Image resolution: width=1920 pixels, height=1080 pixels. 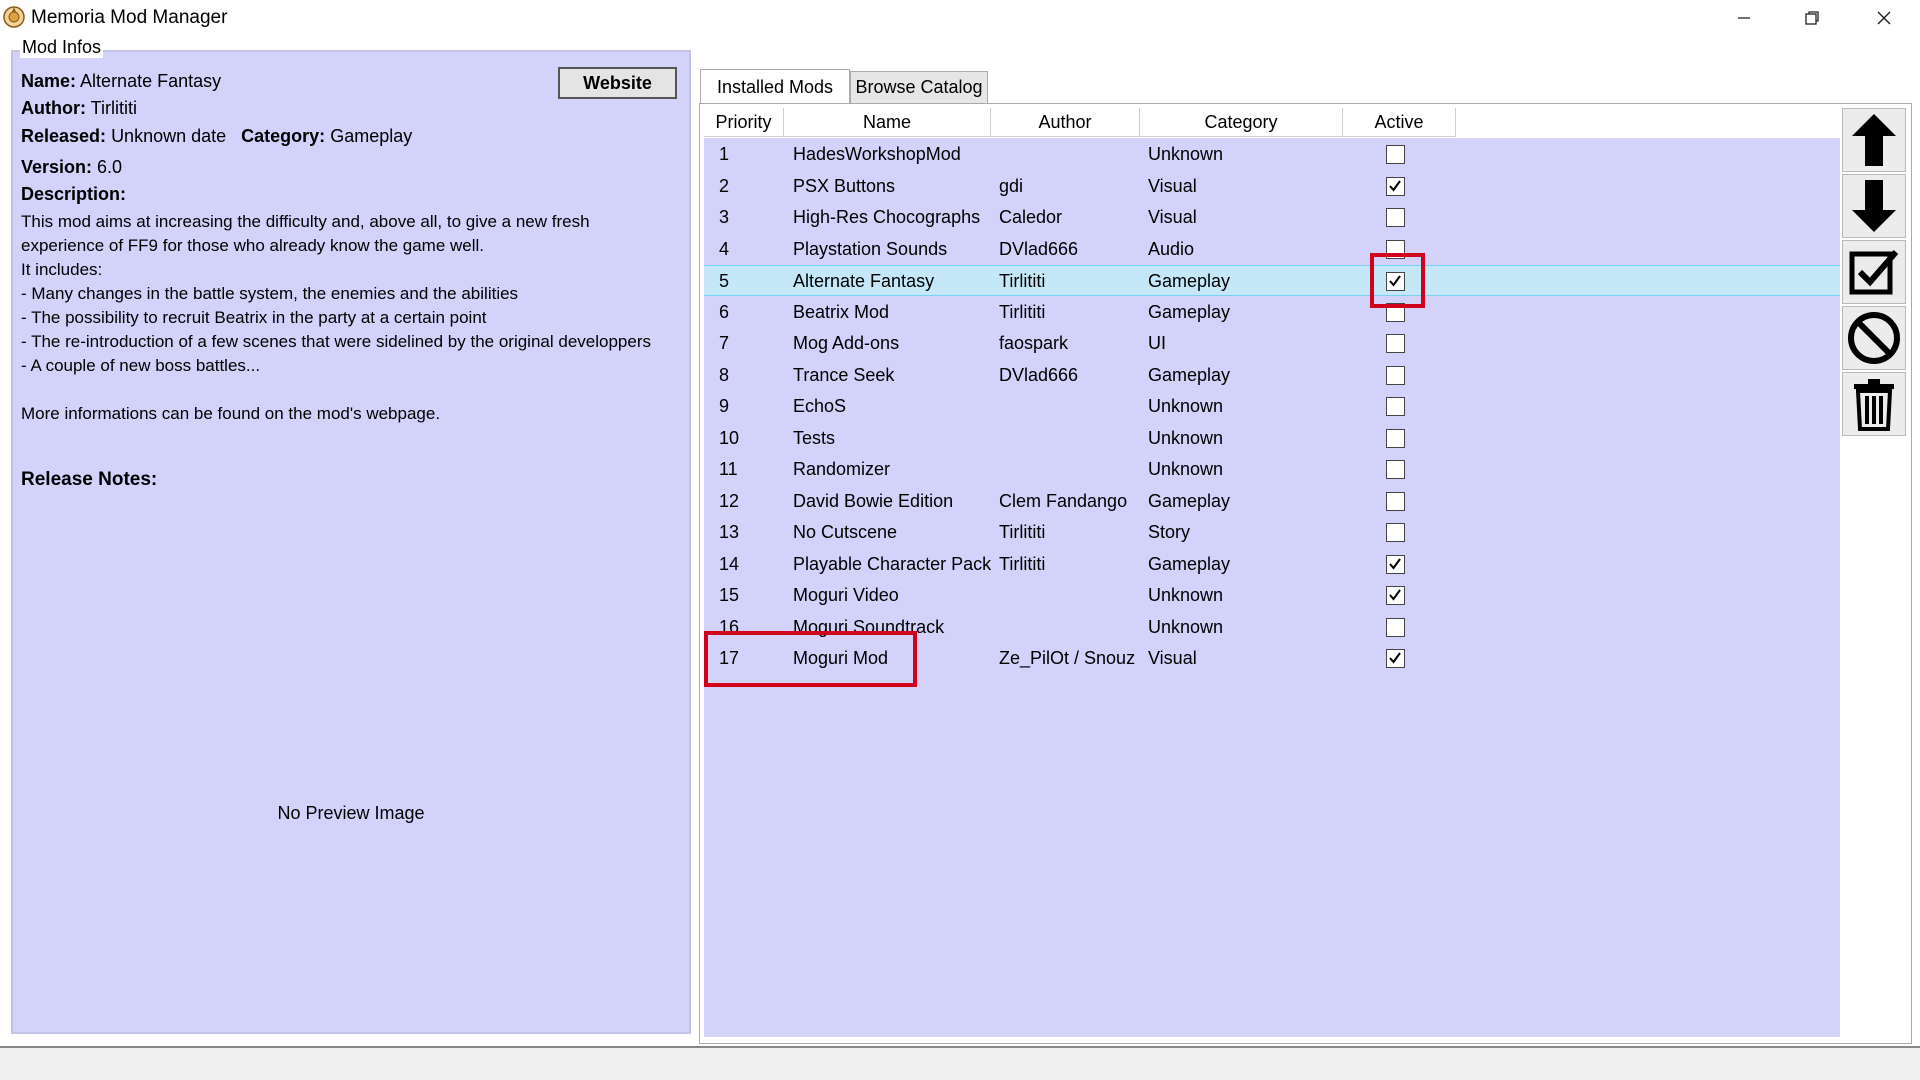 What do you see at coordinates (729, 500) in the screenshot?
I see `priority-cell: 12` at bounding box center [729, 500].